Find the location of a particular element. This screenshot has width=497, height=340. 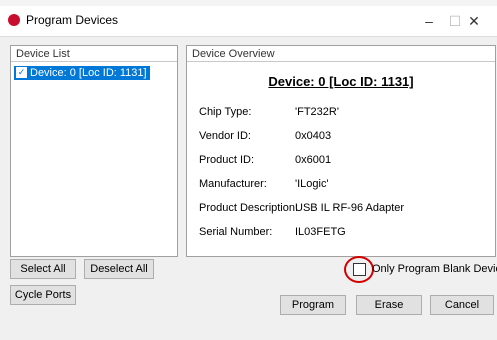

field-value: USB IL RF-96 Adapter is located at coordinates (350, 208).